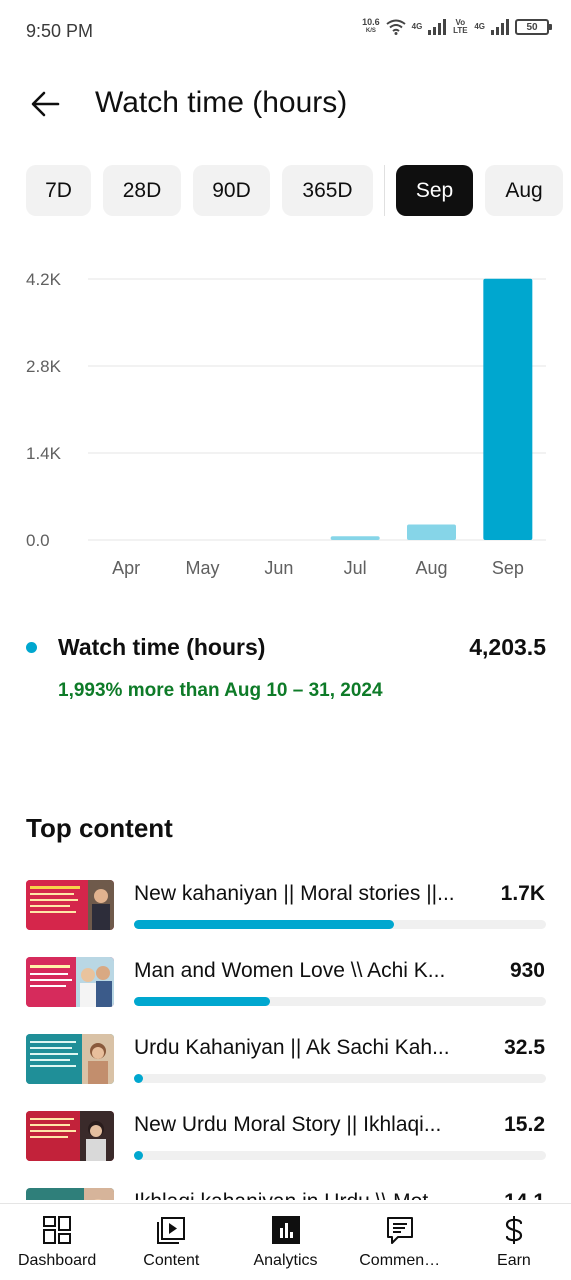 The width and height of the screenshot is (571, 1280). I want to click on nav-dashboard: Dashboard, so click(57, 1242).